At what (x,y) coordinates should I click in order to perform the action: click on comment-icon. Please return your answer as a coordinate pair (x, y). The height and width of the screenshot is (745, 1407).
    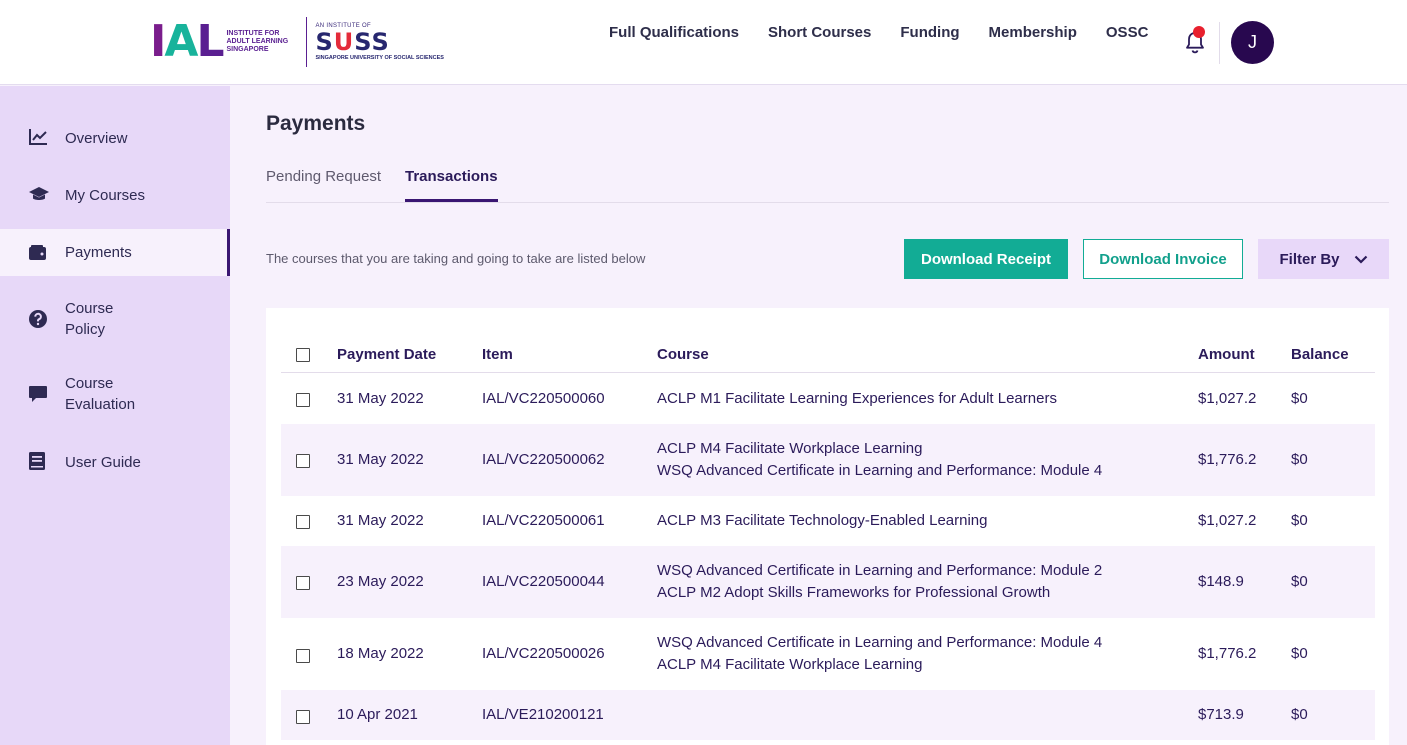
    Looking at the image, I should click on (38, 394).